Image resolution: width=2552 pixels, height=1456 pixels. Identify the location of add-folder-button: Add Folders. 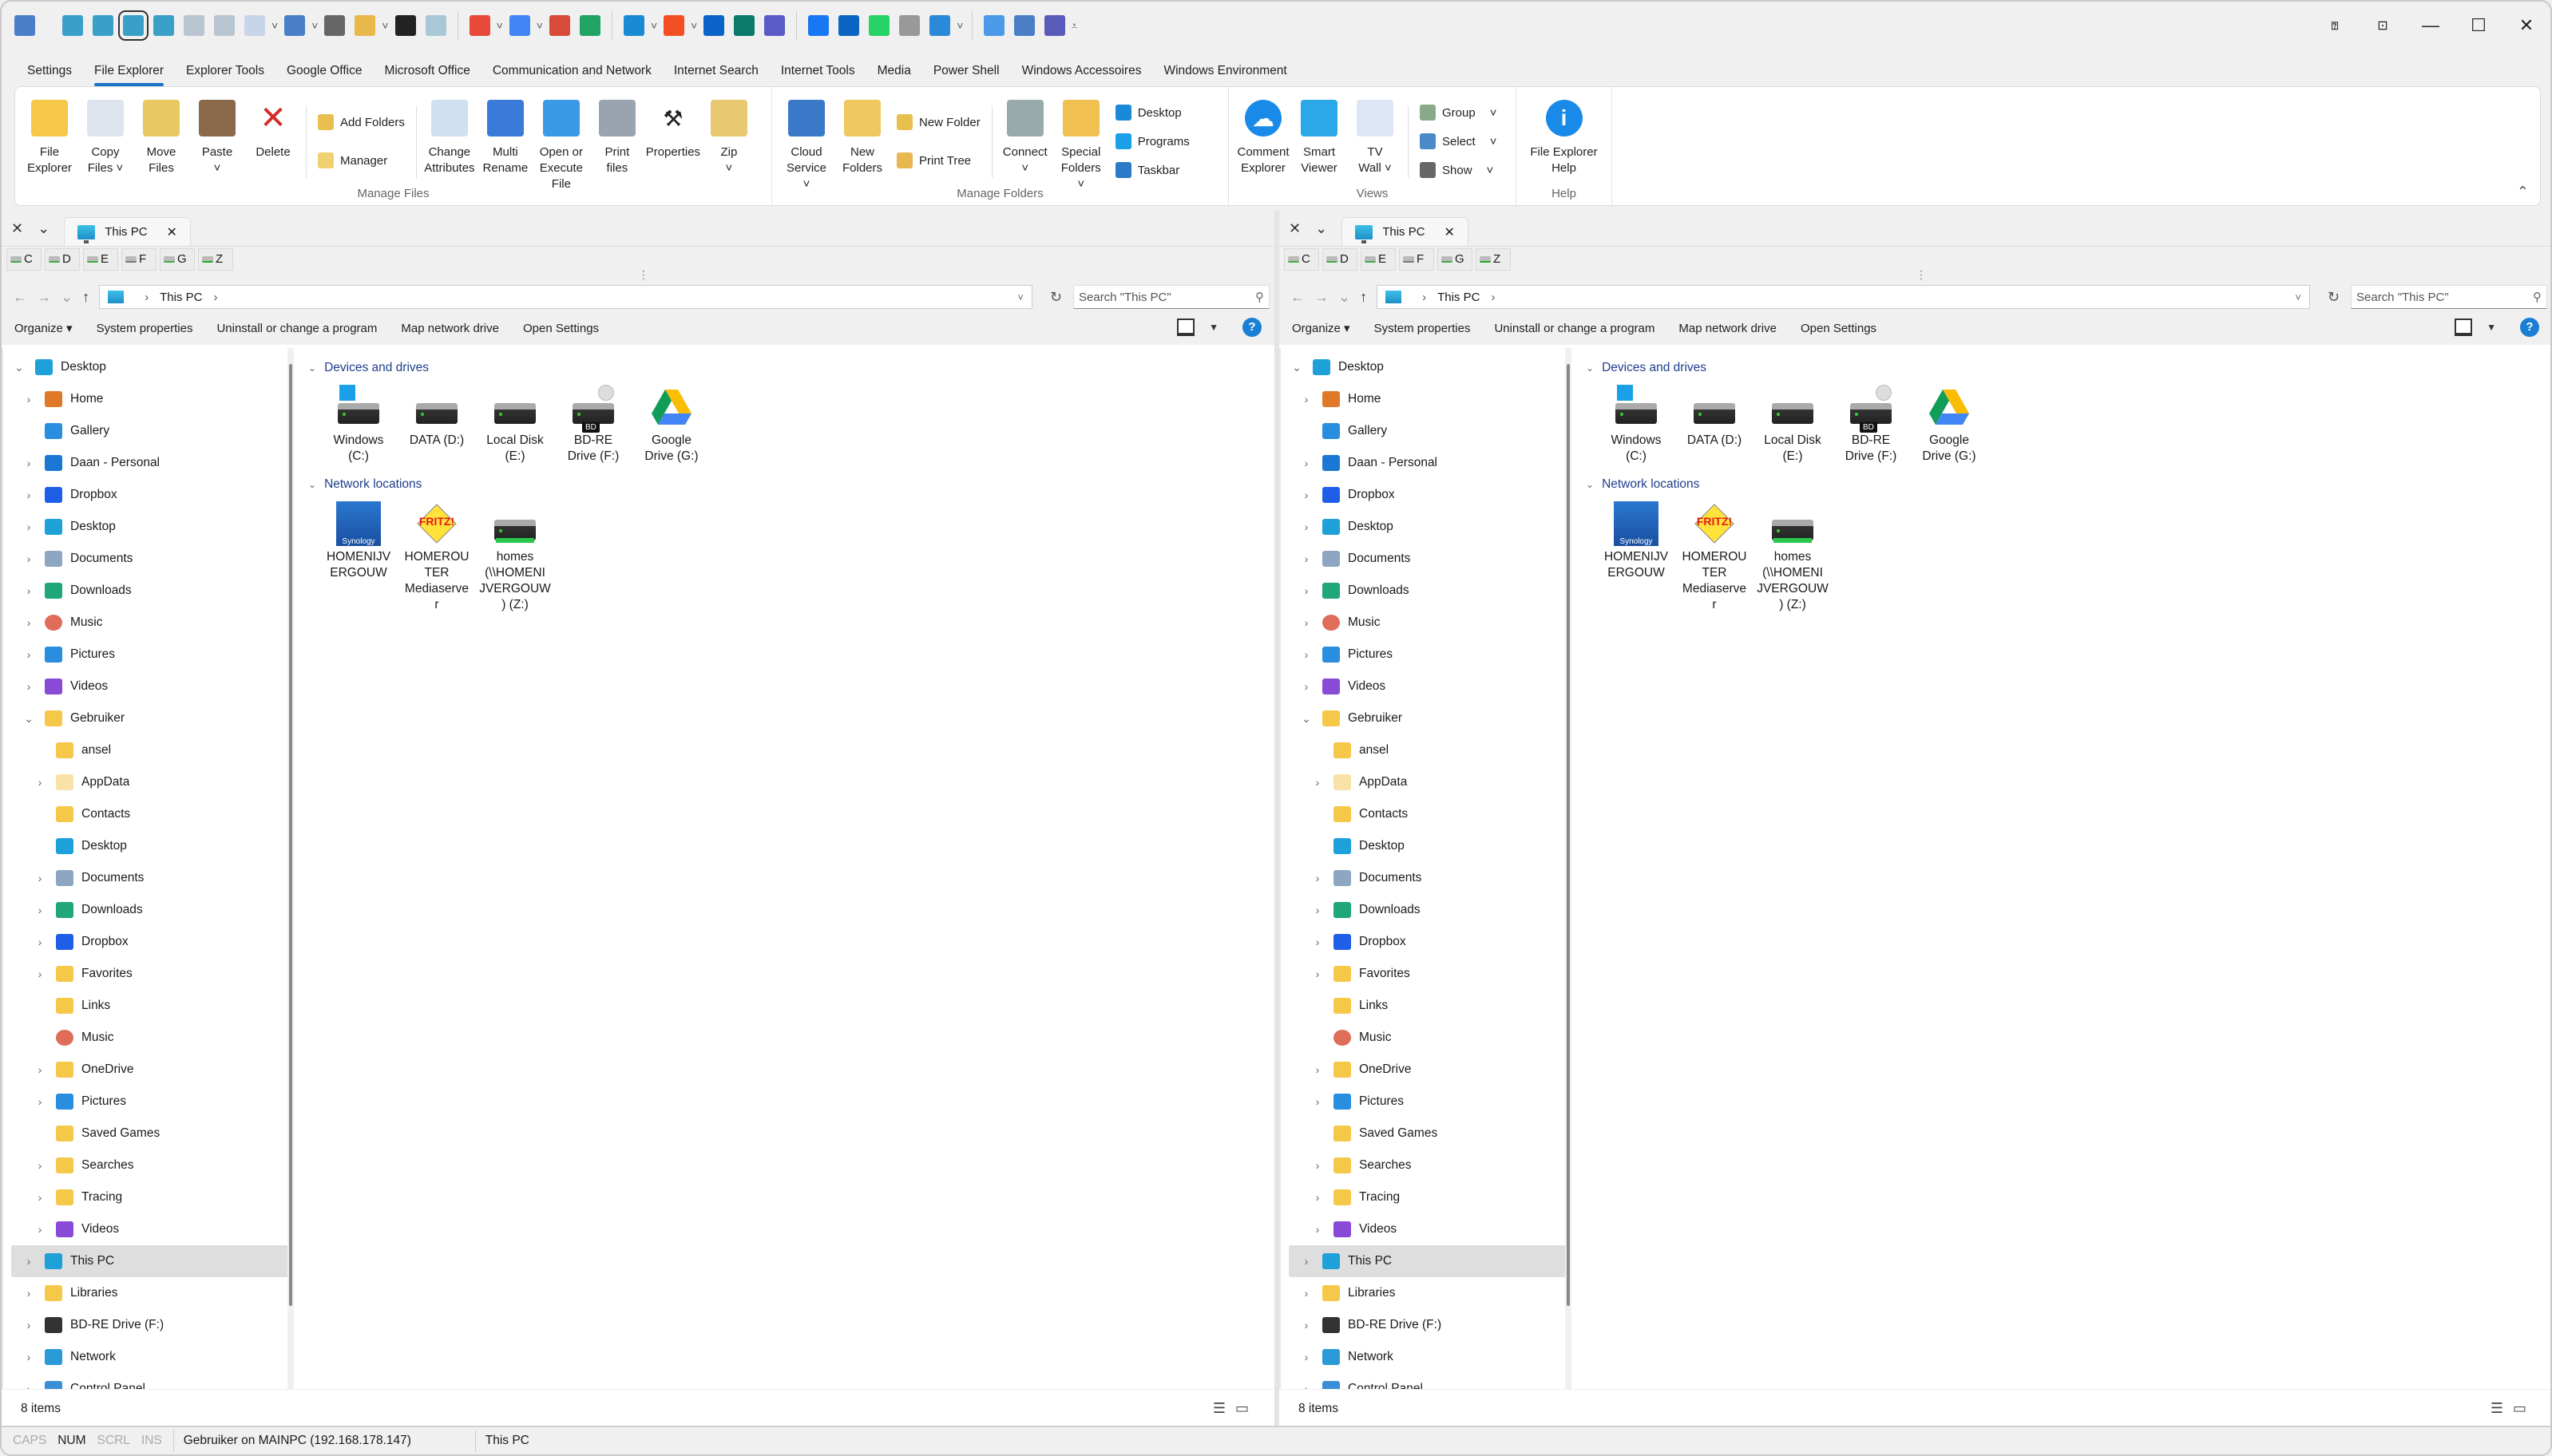
(361, 122).